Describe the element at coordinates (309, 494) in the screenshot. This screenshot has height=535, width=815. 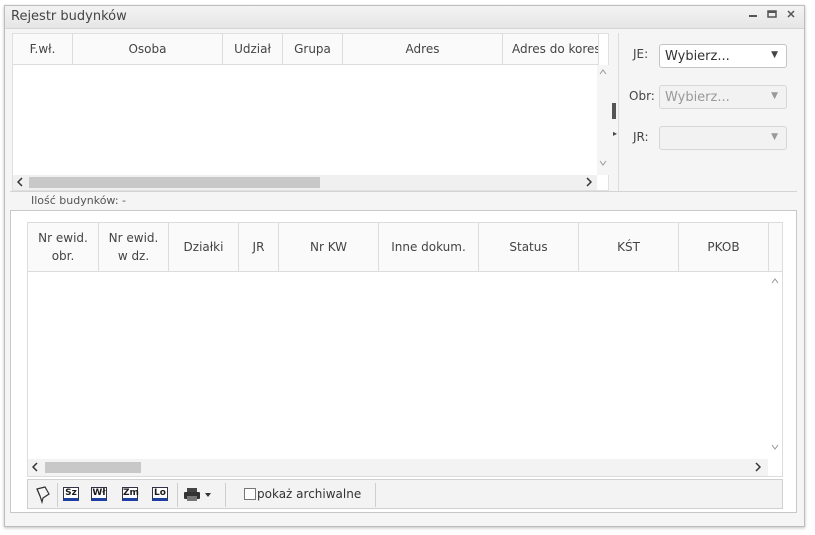
I see `archive-checkbox-label: pokaż archiwalne` at that location.